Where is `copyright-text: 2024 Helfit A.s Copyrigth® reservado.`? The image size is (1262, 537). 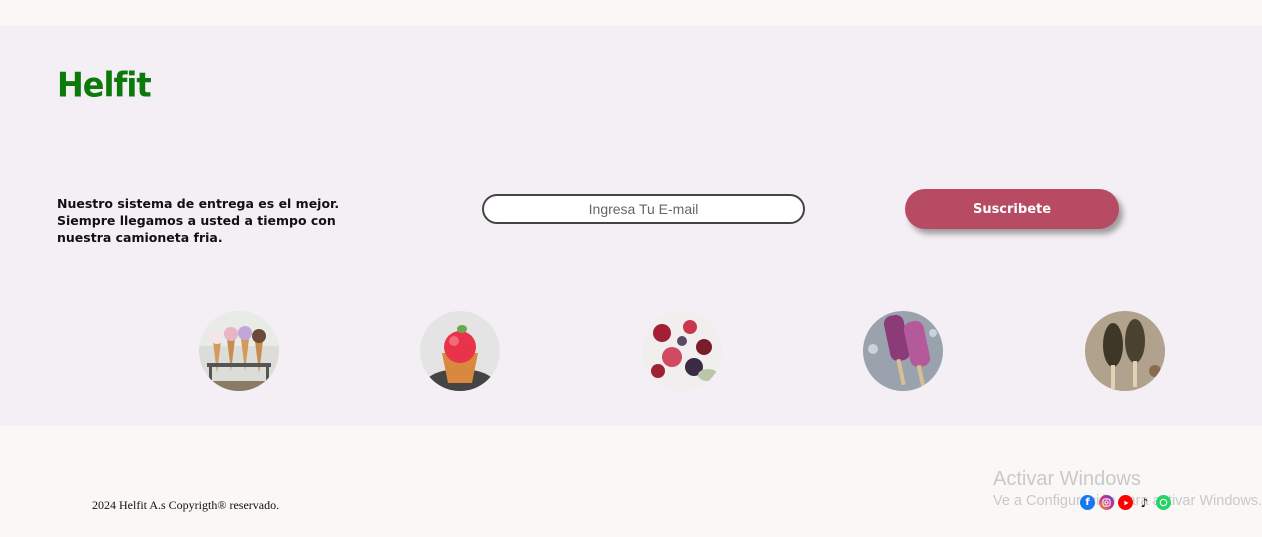
copyright-text: 2024 Helfit A.s Copyrigth® reservado. is located at coordinates (186, 505).